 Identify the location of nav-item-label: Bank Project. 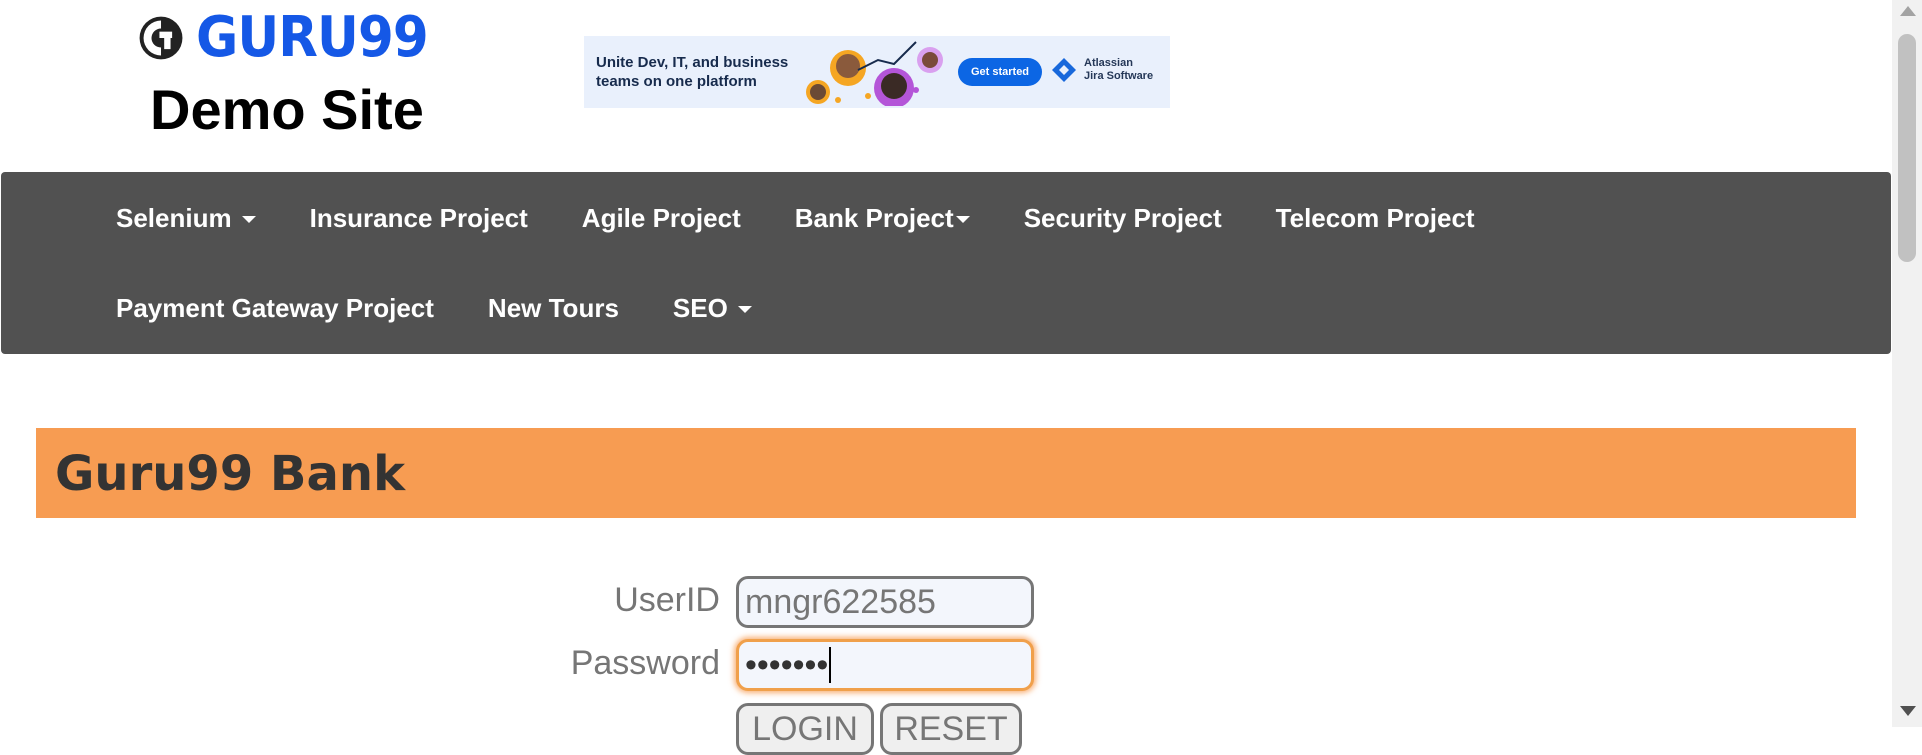
(874, 217).